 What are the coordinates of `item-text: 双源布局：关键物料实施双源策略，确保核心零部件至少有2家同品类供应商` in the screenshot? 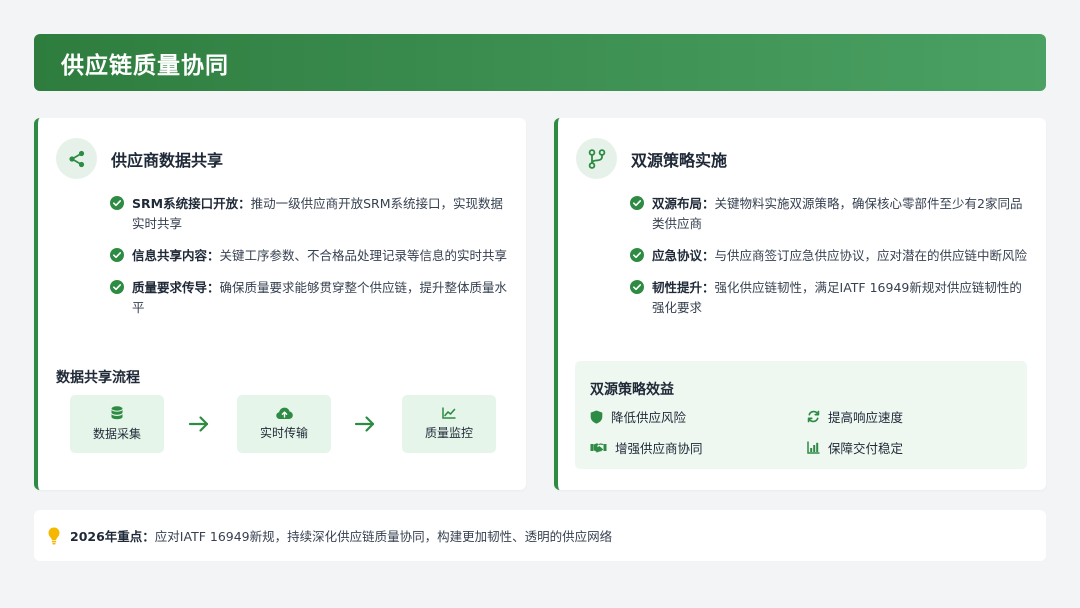 It's located at (837, 213).